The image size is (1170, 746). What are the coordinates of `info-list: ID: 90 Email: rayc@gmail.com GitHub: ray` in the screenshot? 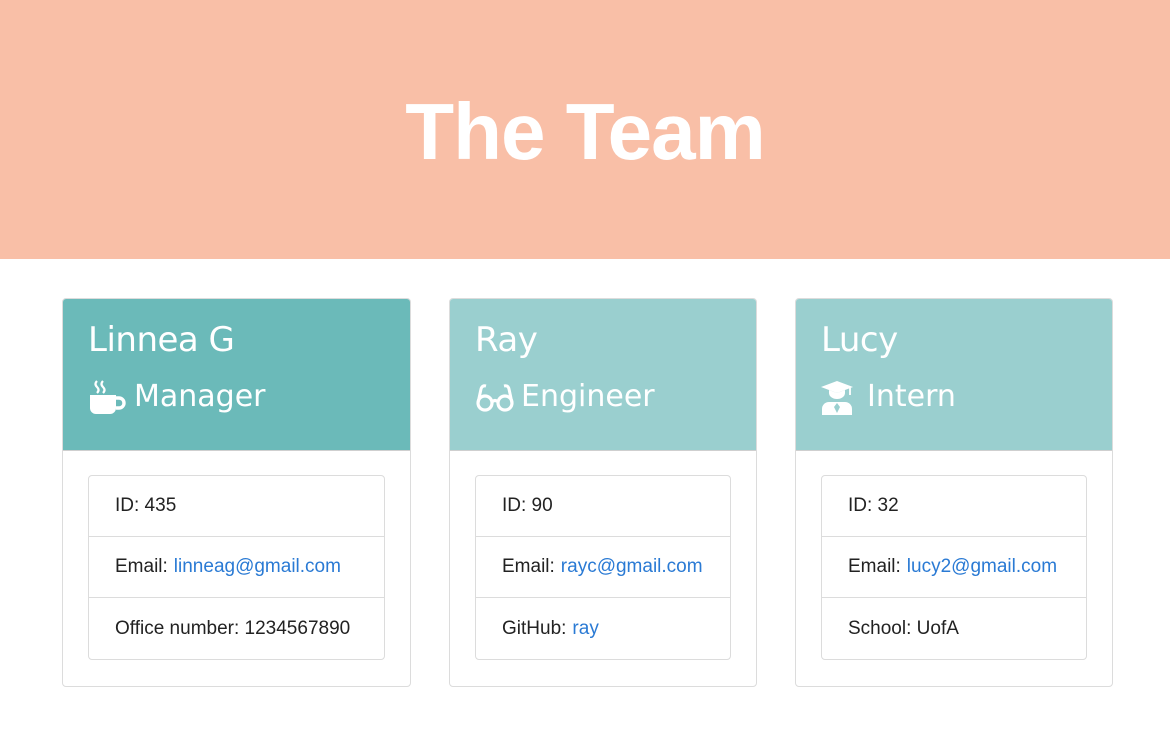 It's located at (603, 567).